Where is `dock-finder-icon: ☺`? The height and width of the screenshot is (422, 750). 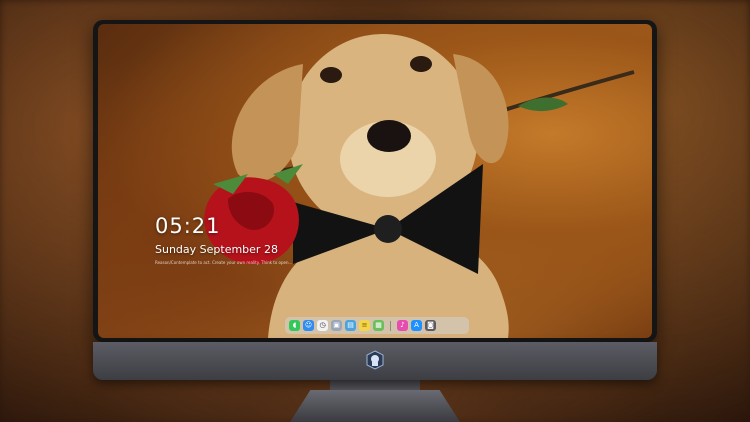
dock-finder-icon: ☺ is located at coordinates (308, 325).